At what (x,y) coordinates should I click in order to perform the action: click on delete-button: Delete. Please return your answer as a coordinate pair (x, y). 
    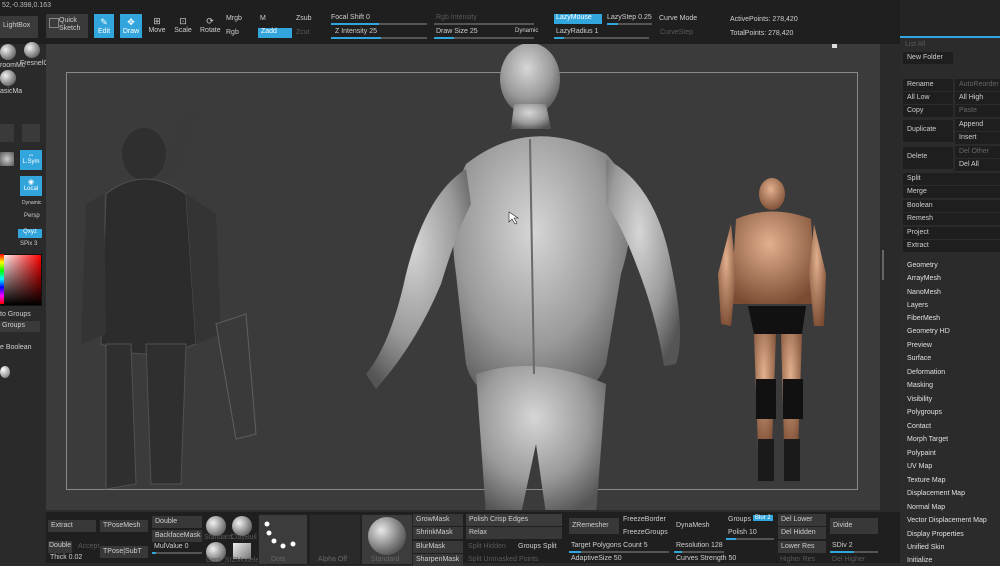
    Looking at the image, I should click on (928, 158).